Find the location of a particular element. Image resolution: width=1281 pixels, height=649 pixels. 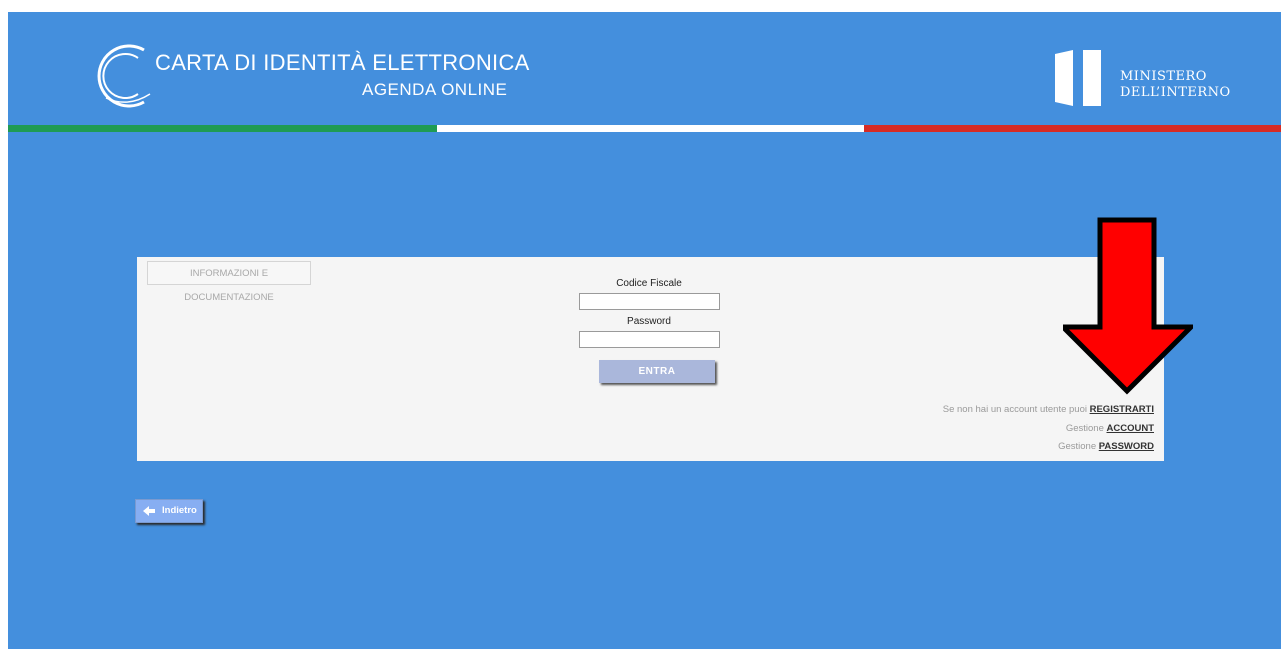

register-link: REGISTRARTI is located at coordinates (1122, 409).